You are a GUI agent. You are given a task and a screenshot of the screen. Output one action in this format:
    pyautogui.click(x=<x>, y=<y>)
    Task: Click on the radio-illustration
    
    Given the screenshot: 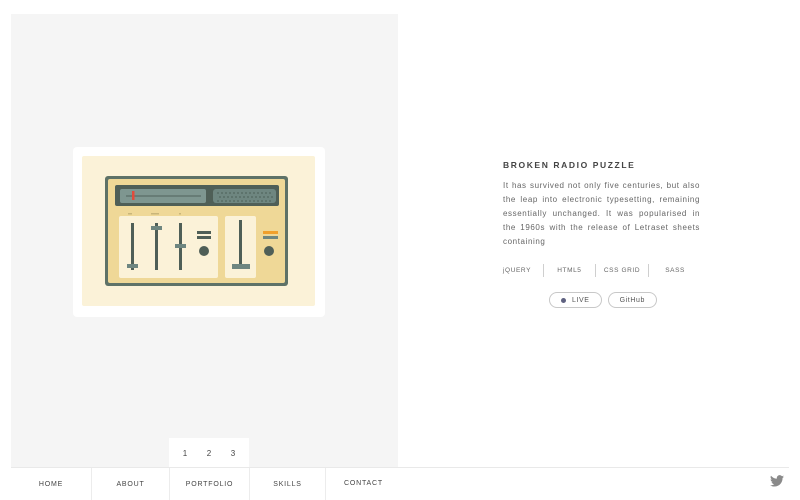 What is the action you would take?
    pyautogui.click(x=196, y=231)
    